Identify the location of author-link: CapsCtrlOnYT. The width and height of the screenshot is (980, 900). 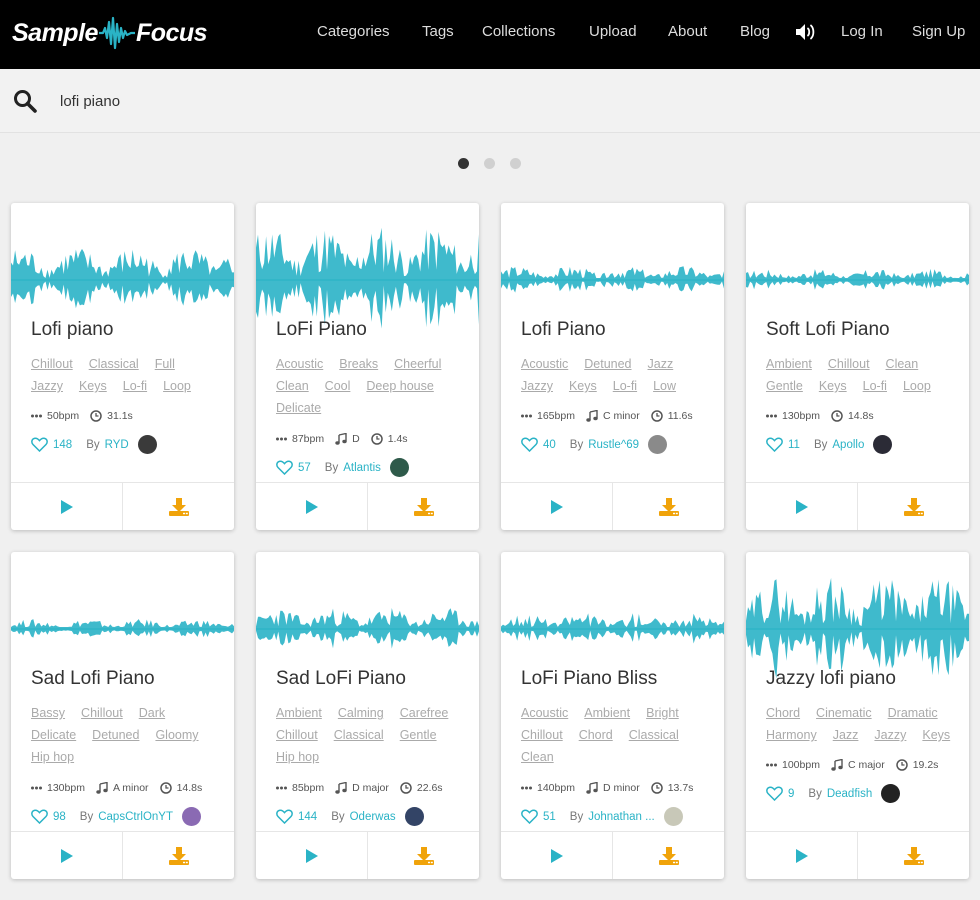
(135, 817).